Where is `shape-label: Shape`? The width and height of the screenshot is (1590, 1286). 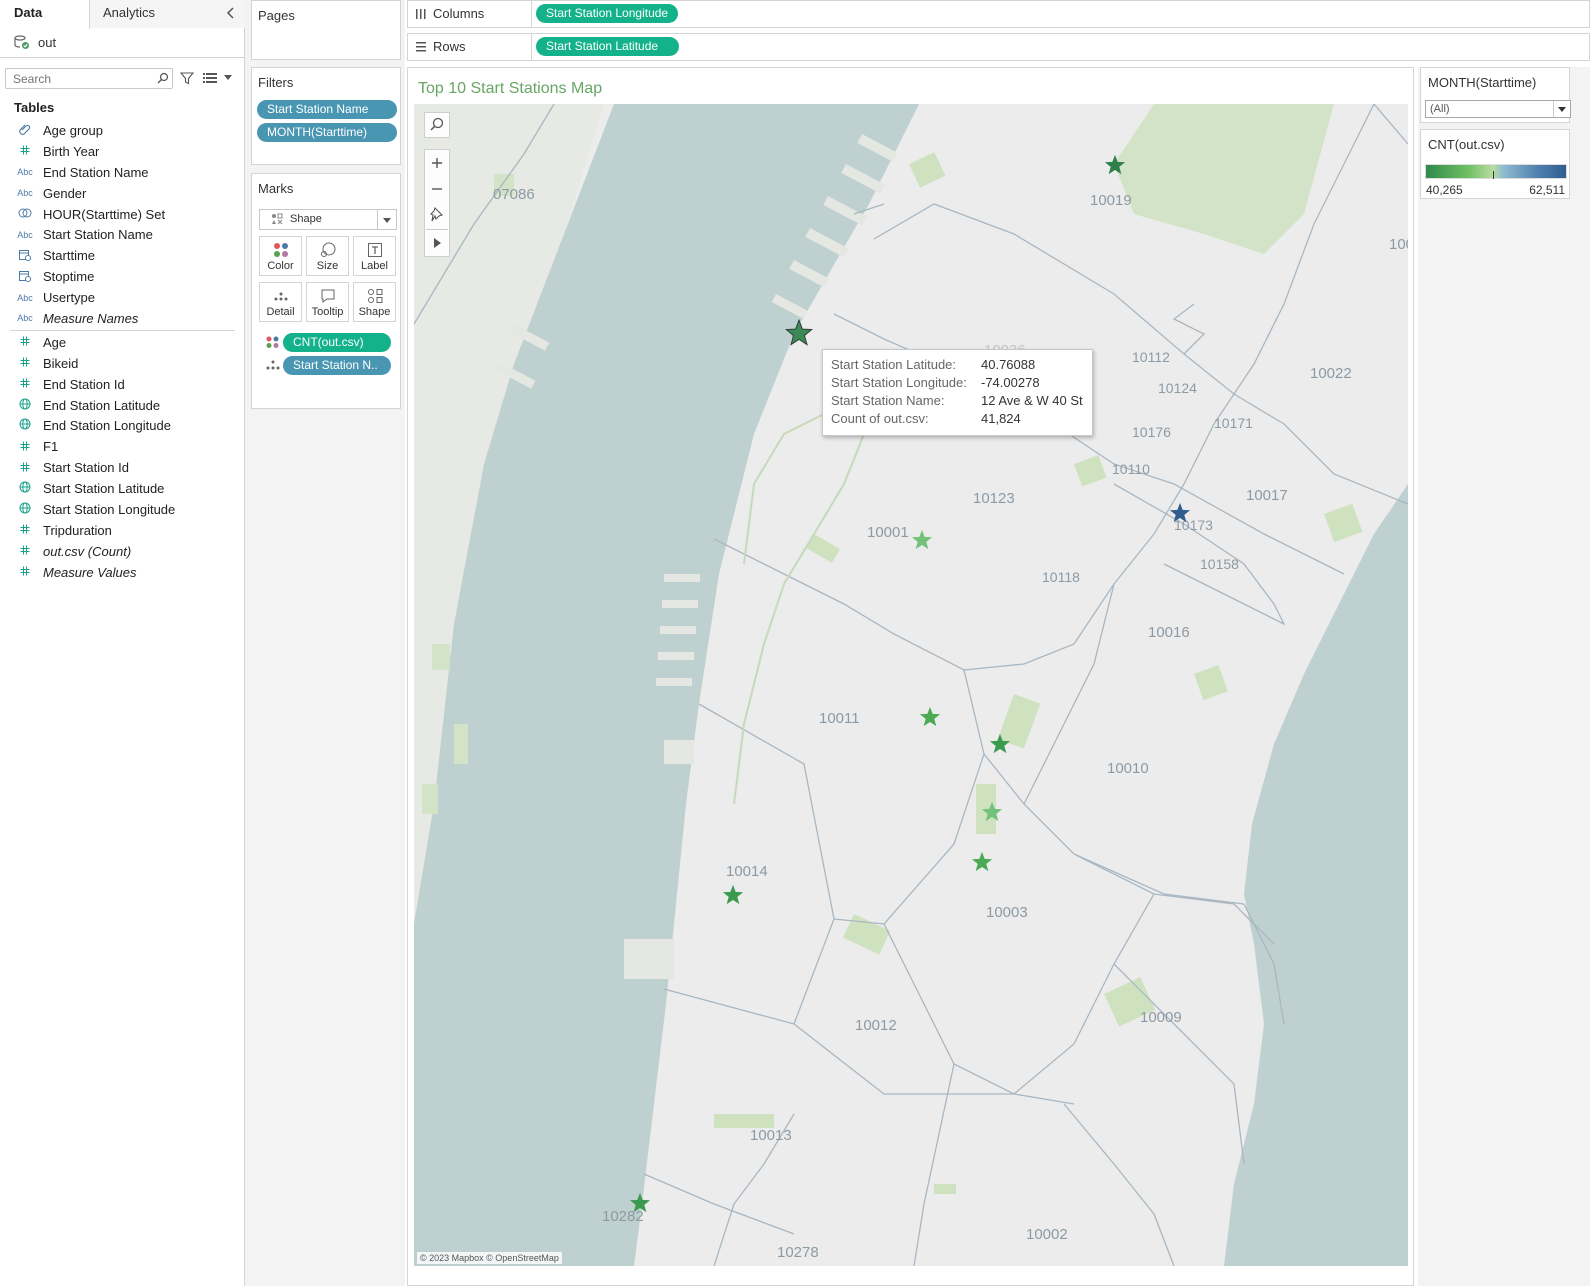 shape-label: Shape is located at coordinates (374, 312).